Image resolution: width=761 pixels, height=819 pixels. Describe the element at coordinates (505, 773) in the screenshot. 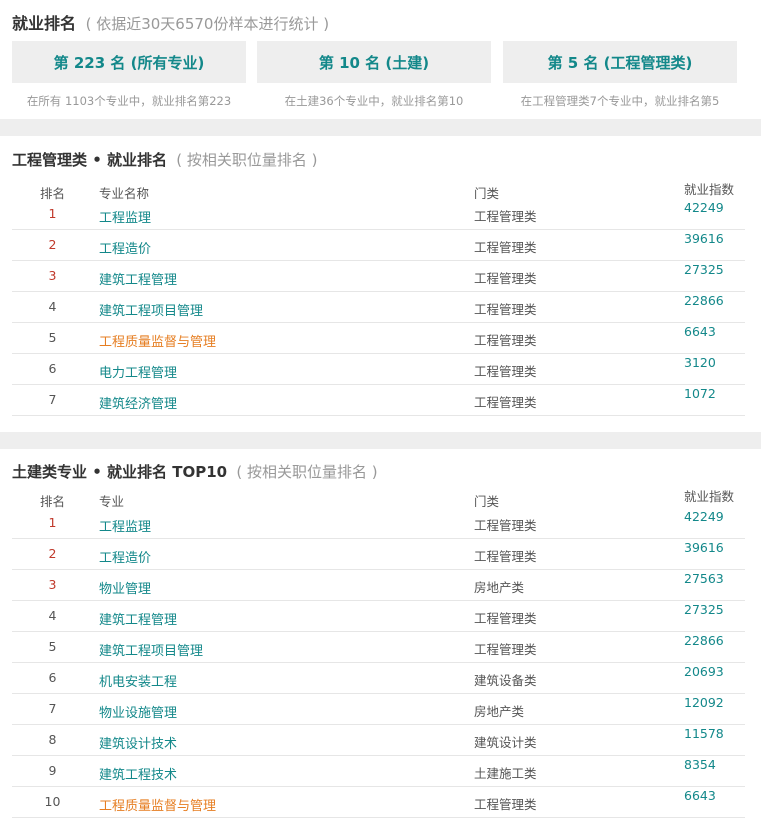

I see `row-category: 土建施工类` at that location.